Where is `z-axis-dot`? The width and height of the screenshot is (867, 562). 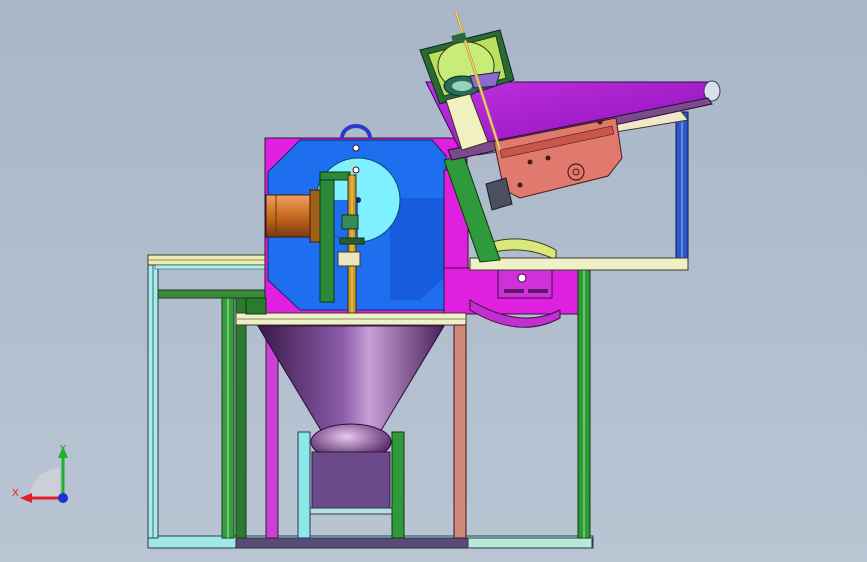 z-axis-dot is located at coordinates (63, 498).